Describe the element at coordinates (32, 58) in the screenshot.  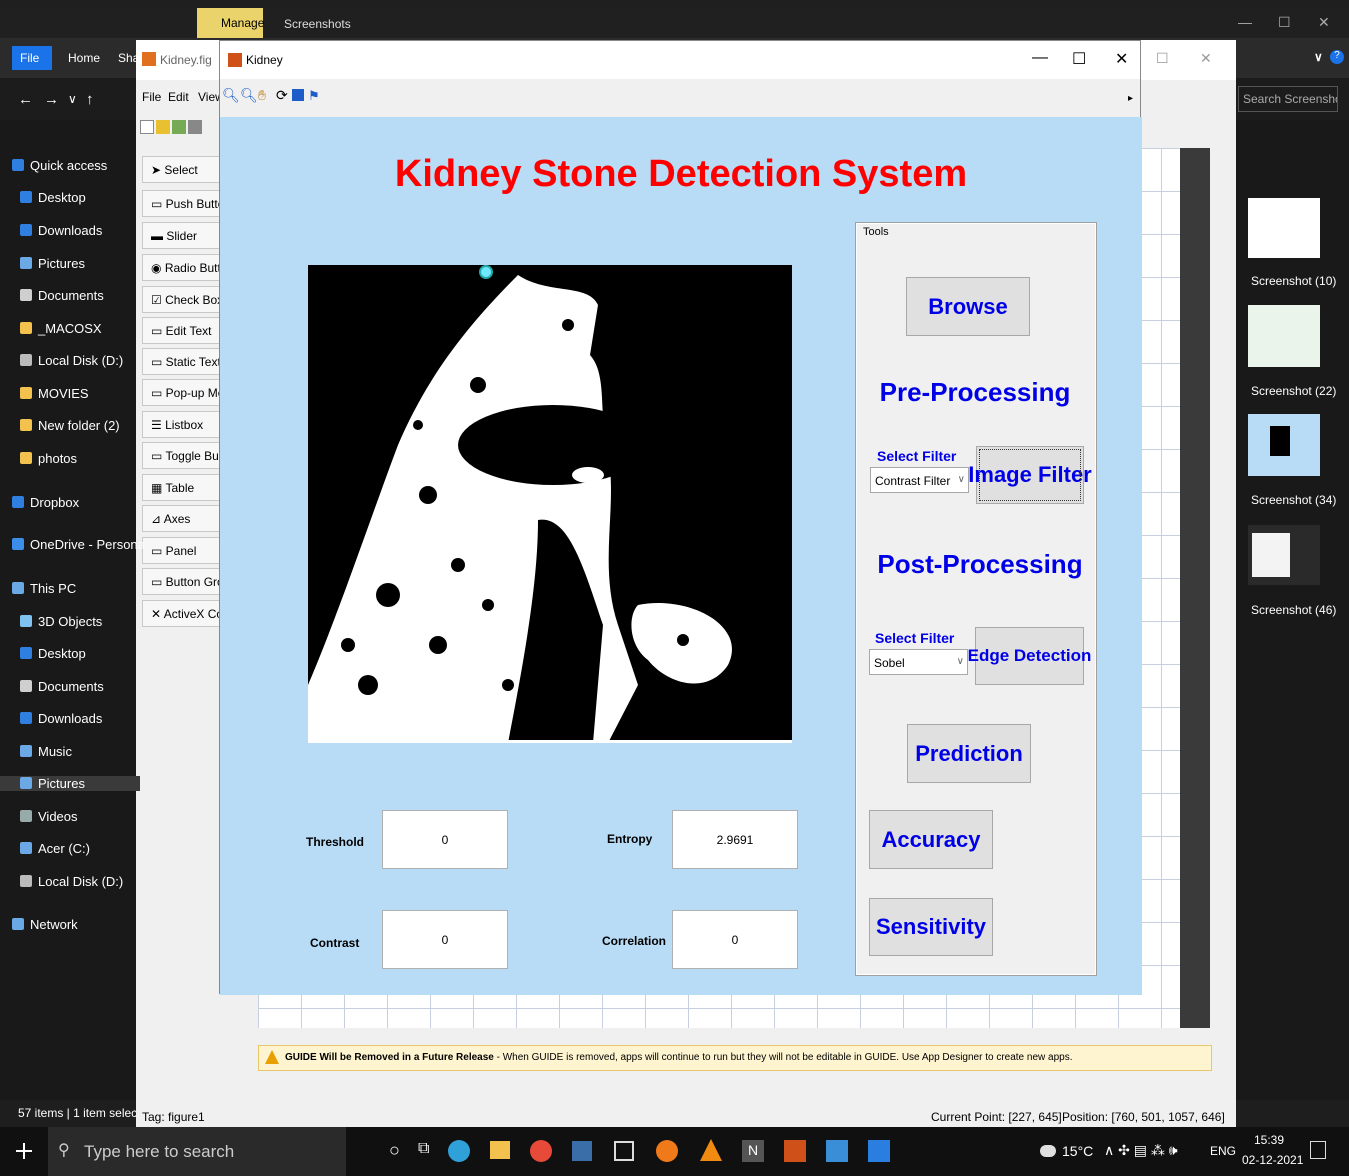
I see `file-tab: File` at that location.